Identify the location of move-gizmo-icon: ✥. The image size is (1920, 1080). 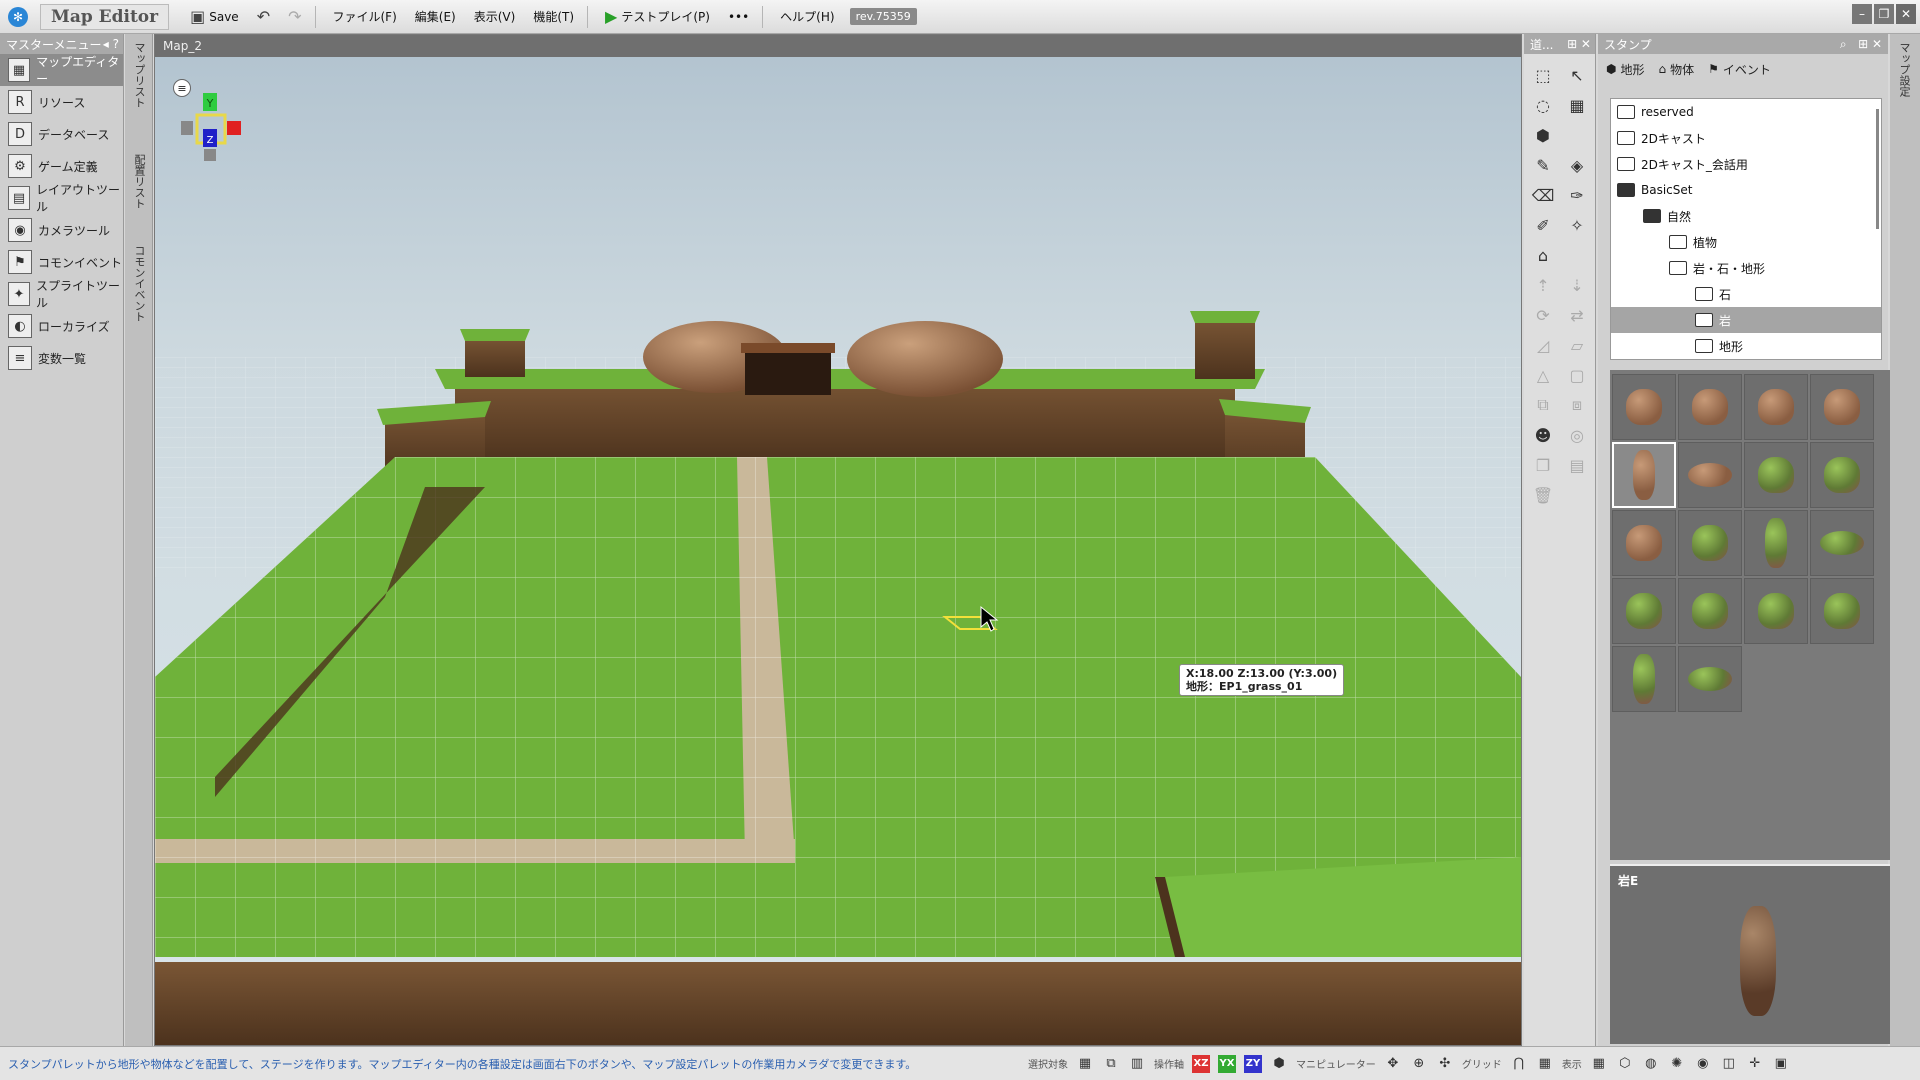
(1393, 1064).